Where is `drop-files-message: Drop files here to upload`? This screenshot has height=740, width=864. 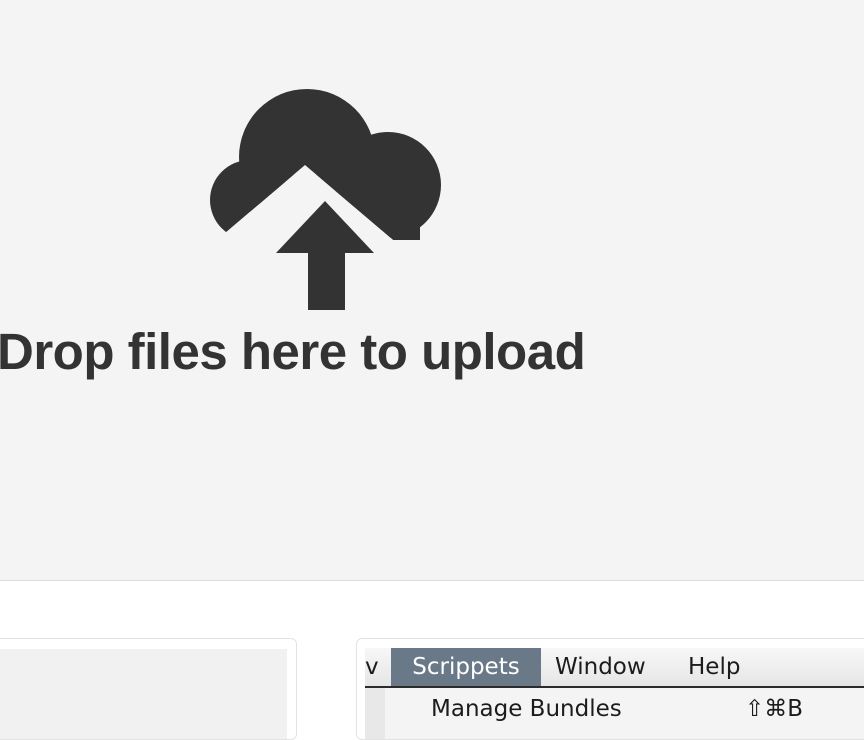
drop-files-message: Drop files here to upload is located at coordinates (293, 351).